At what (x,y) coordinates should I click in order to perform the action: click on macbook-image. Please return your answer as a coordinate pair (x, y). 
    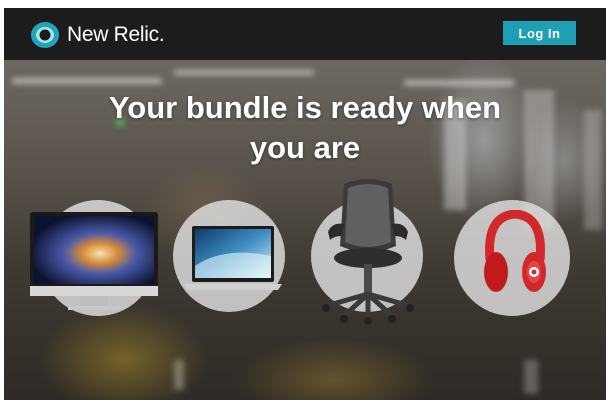
    Looking at the image, I should click on (233, 258).